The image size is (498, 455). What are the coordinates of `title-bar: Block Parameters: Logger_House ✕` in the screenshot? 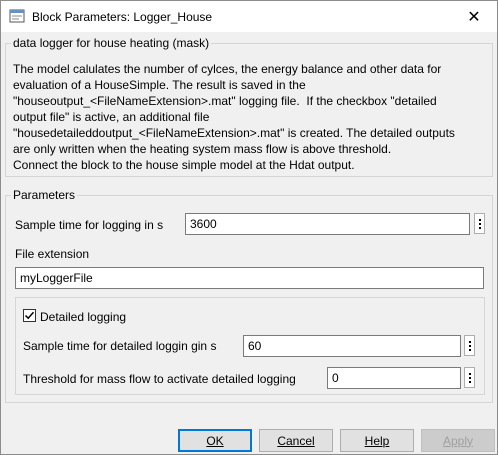 It's located at (249, 16).